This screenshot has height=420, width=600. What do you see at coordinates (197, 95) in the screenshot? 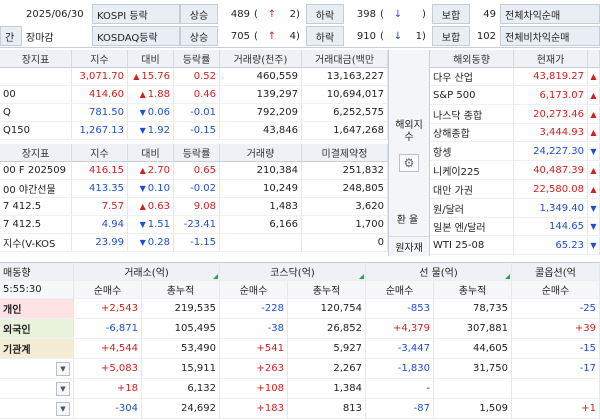
I see `index-rate: 0.46` at bounding box center [197, 95].